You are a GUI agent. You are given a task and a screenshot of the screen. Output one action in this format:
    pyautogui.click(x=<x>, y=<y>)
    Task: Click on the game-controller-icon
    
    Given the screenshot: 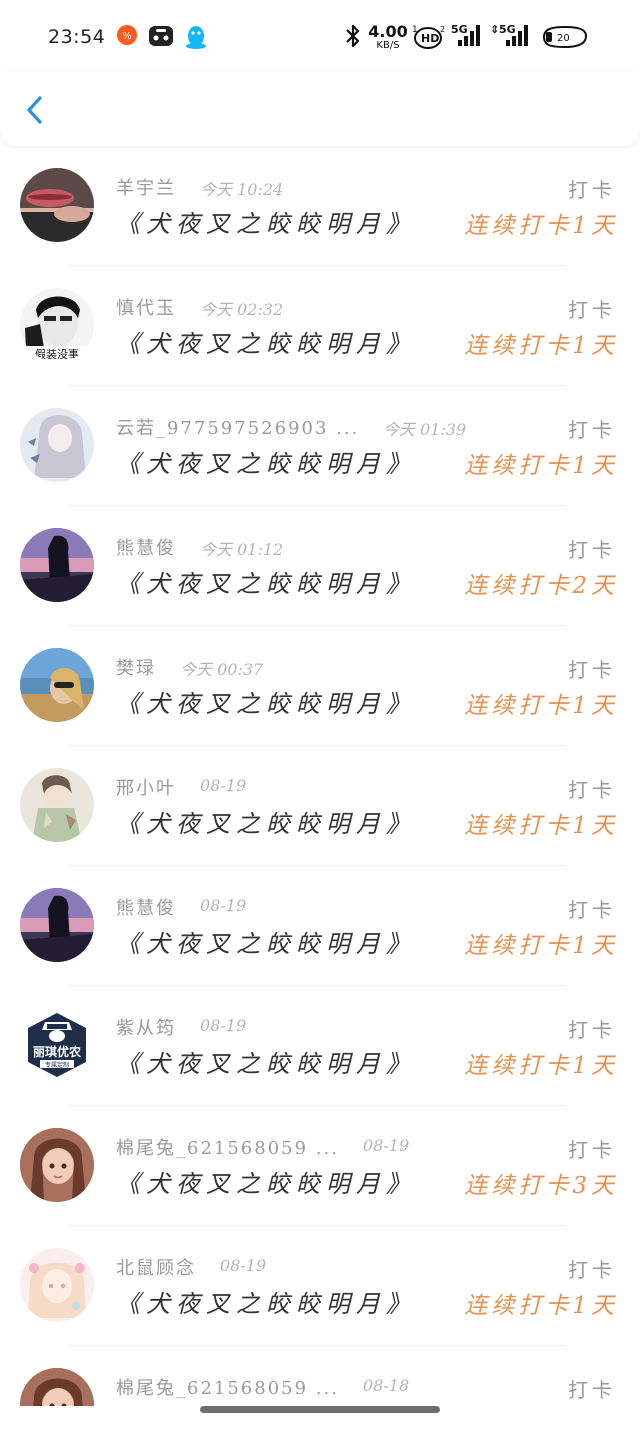 What is the action you would take?
    pyautogui.click(x=161, y=38)
    